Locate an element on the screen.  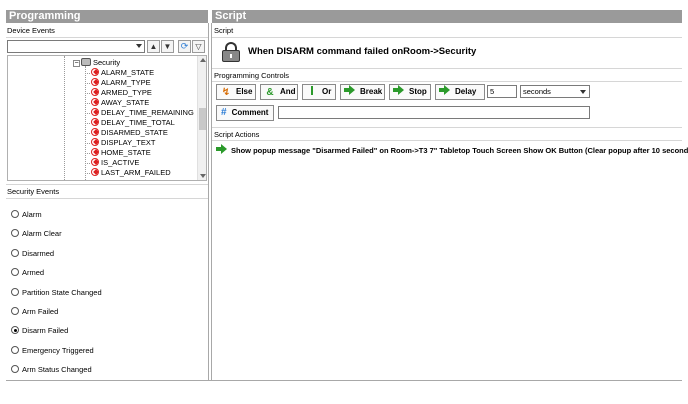
tree-node-label: AWAY_STATE is located at coordinates (125, 102).